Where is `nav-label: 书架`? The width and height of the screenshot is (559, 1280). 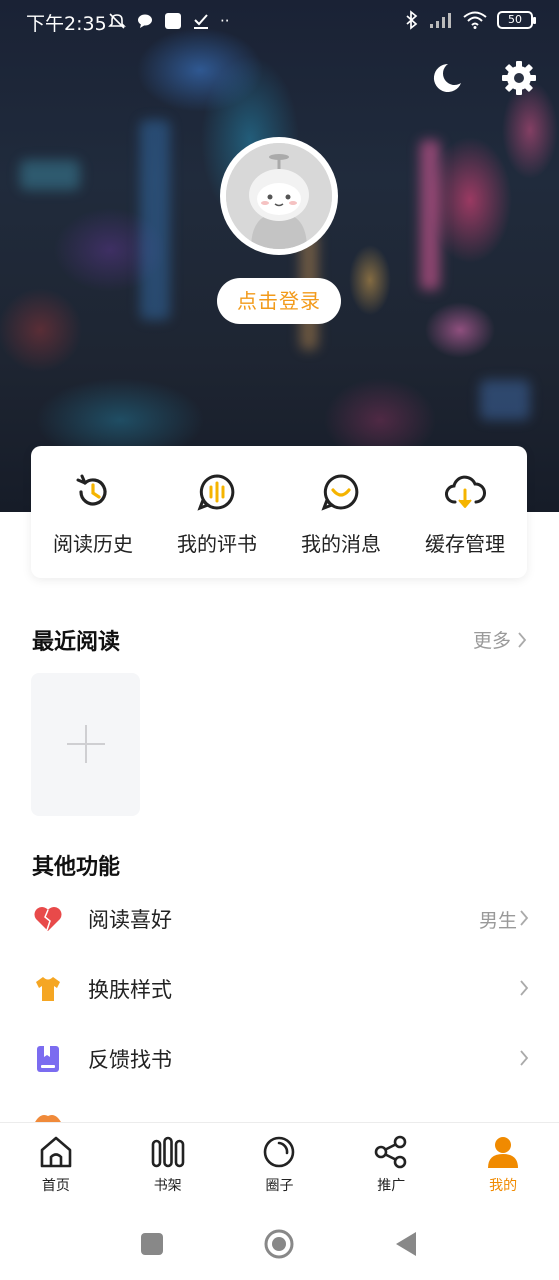 nav-label: 书架 is located at coordinates (167, 1186).